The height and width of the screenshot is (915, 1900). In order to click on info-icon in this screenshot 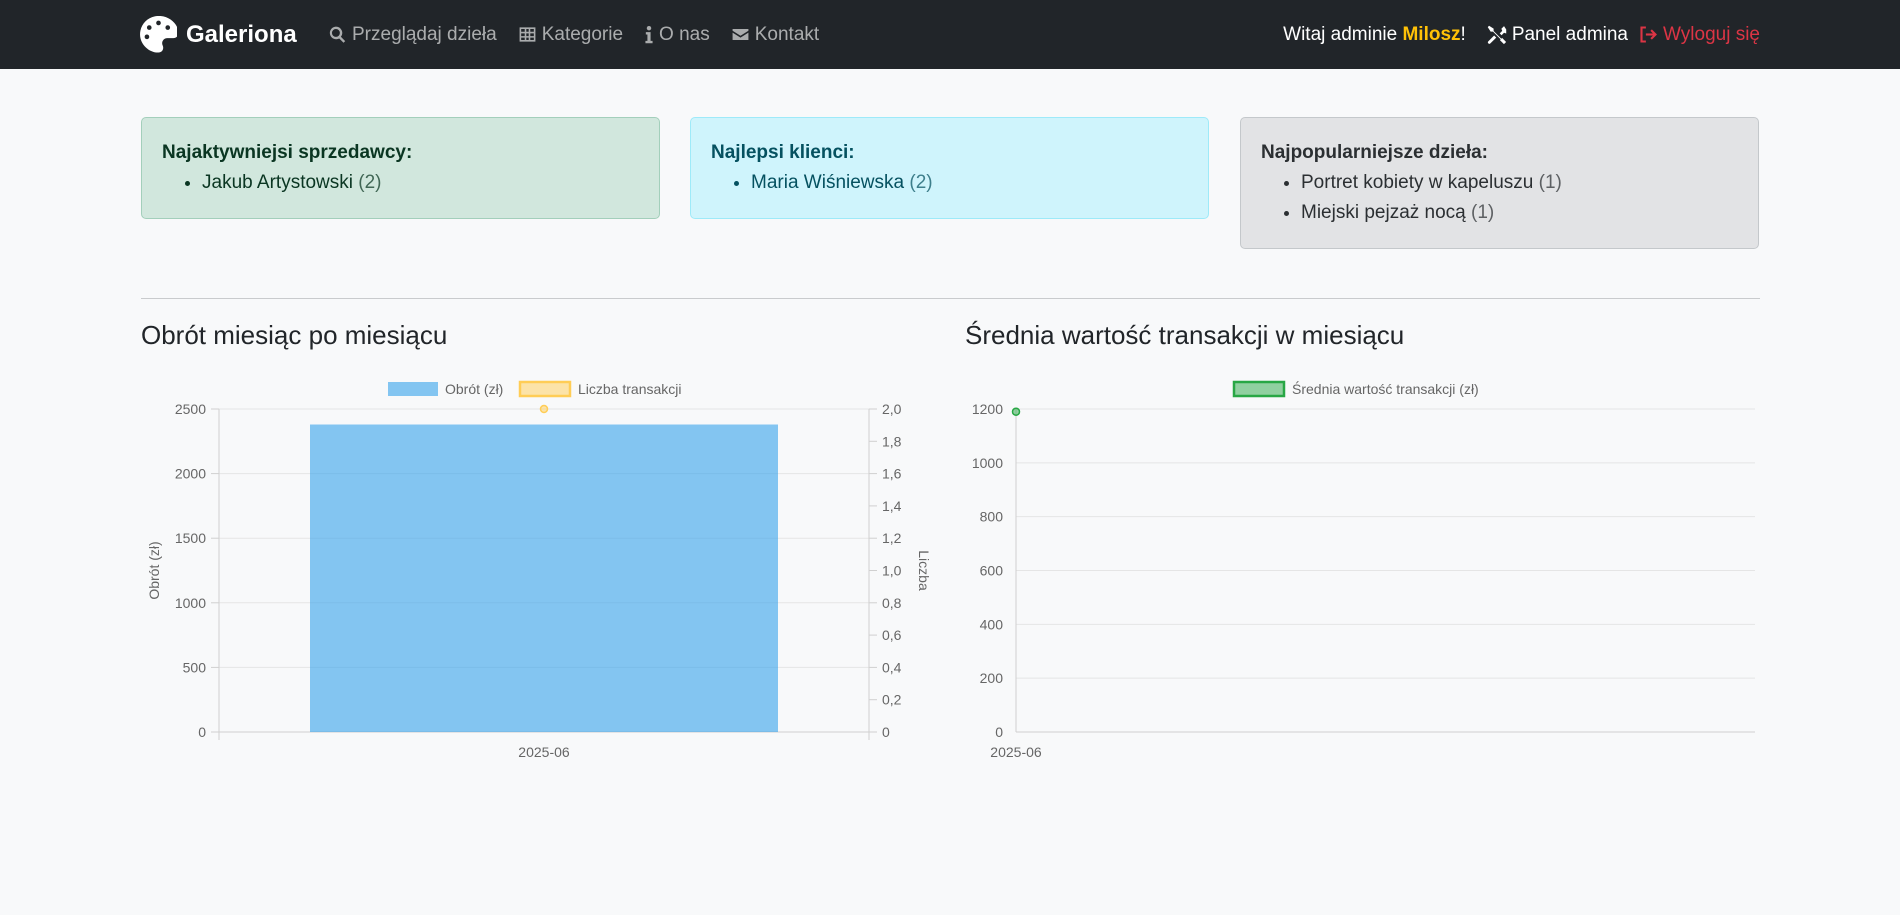, I will do `click(649, 34)`.